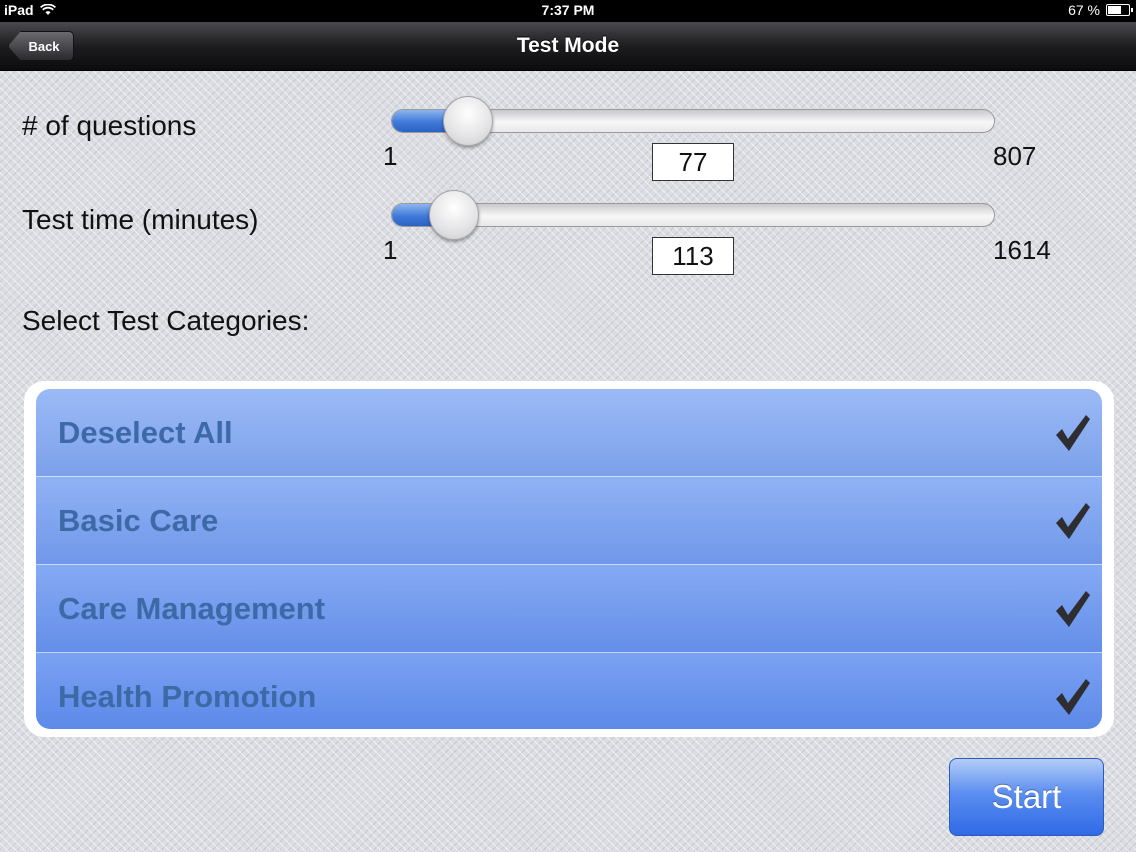 This screenshot has height=852, width=1136. I want to click on category-row-care-management: Care Management, so click(569, 609).